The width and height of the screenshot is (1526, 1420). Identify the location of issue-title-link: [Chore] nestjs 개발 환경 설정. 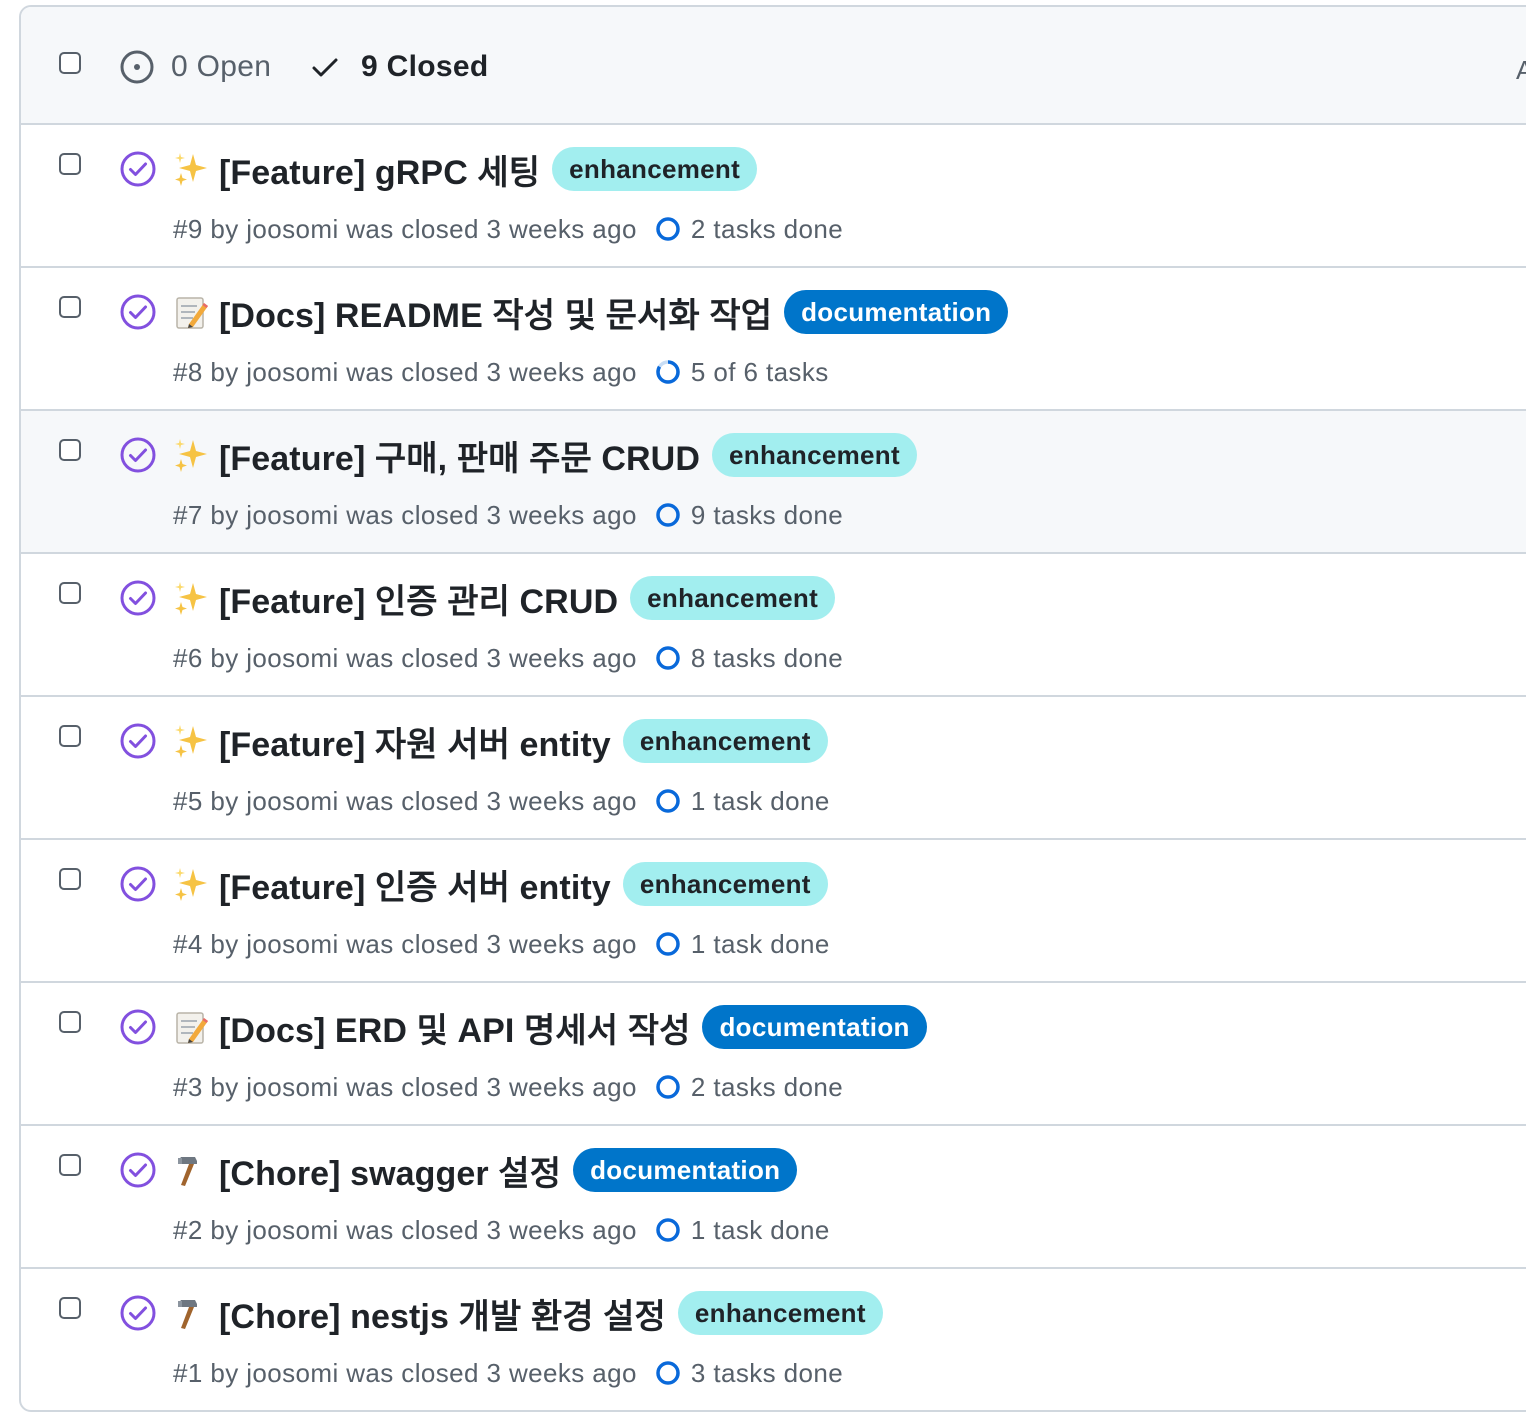
(442, 1313).